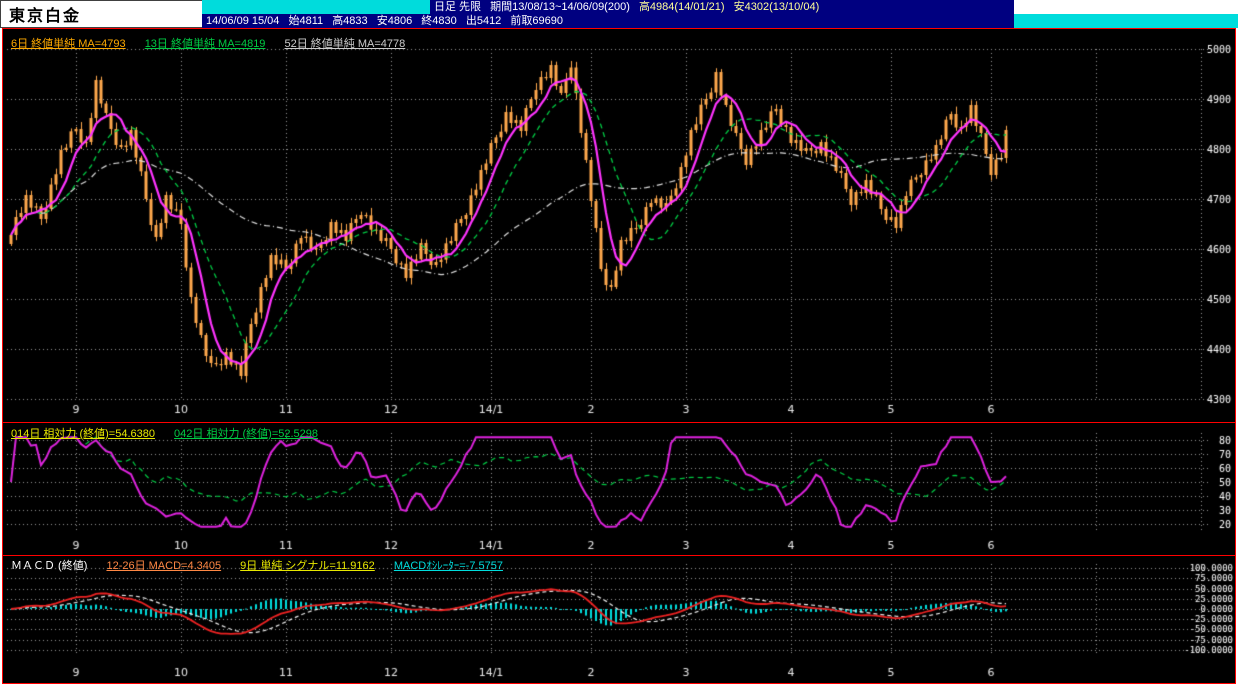 This screenshot has width=1238, height=687. I want to click on quote-datetime: 14/06/09 15/04, so click(243, 21).